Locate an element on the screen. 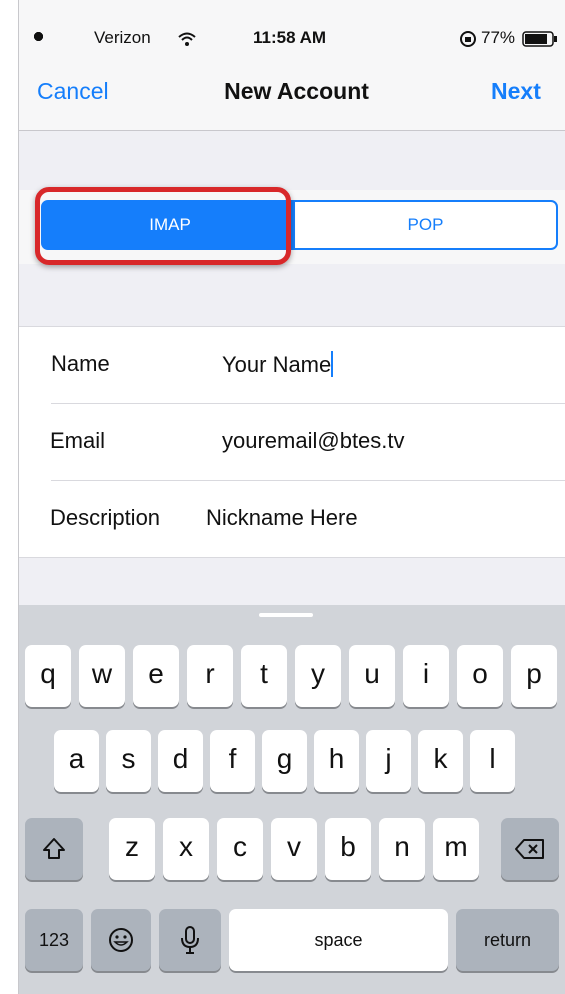 The height and width of the screenshot is (994, 565). key-f: f is located at coordinates (232, 761).